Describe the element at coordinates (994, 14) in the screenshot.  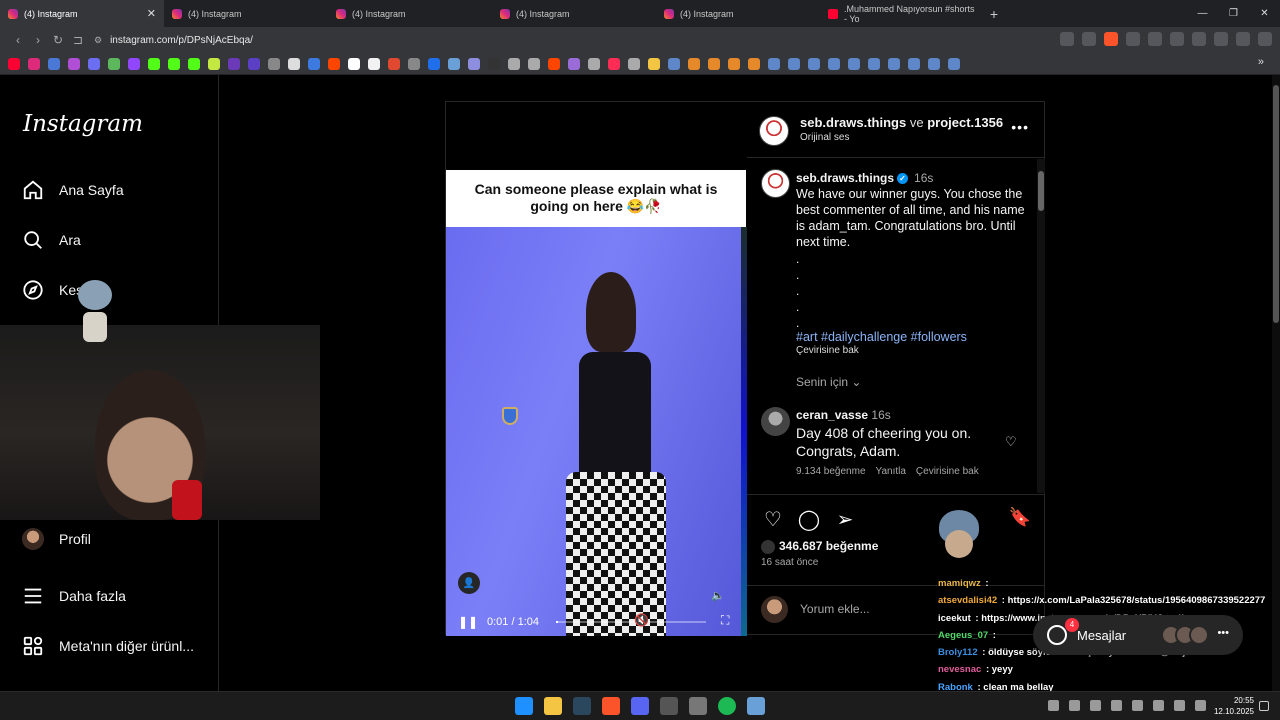
I see `new-tab-button: +` at that location.